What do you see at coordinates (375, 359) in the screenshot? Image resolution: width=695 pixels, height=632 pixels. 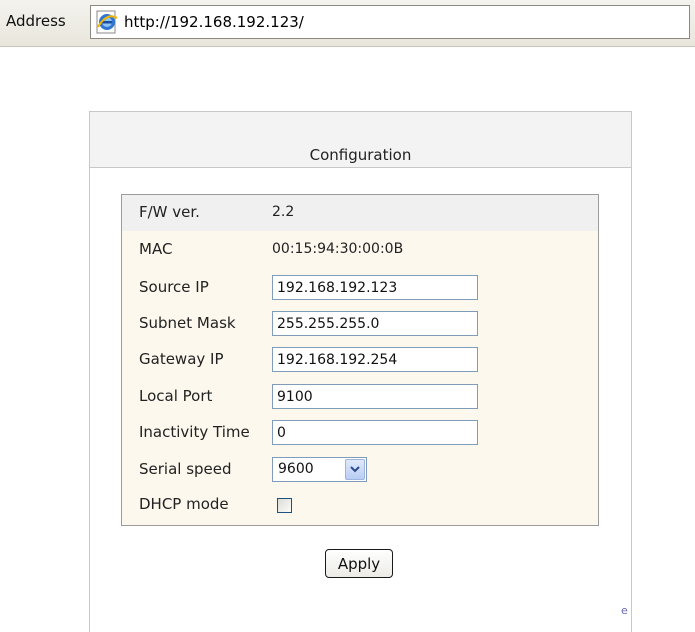 I see `gateway-ip-input` at bounding box center [375, 359].